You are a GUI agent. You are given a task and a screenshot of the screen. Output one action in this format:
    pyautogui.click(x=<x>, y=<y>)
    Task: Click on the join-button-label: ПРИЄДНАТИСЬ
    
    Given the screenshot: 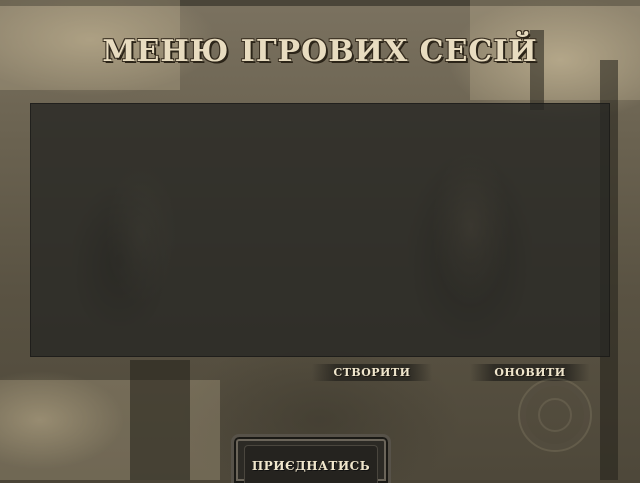 What is the action you would take?
    pyautogui.click(x=311, y=466)
    